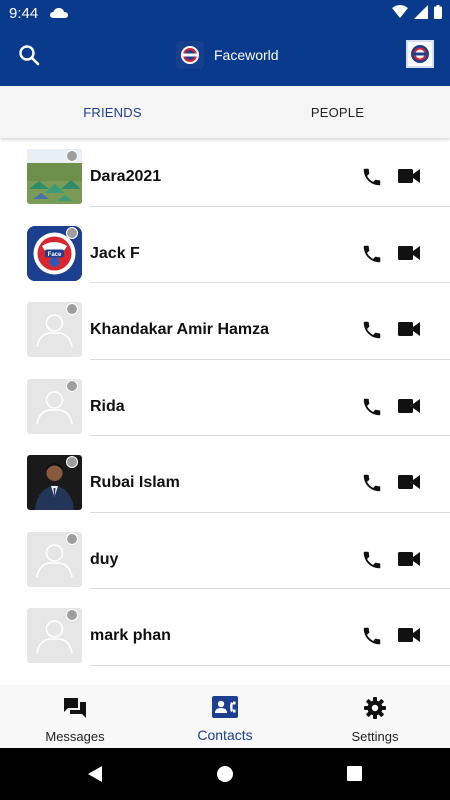  I want to click on contact-name: Jack F, so click(115, 253).